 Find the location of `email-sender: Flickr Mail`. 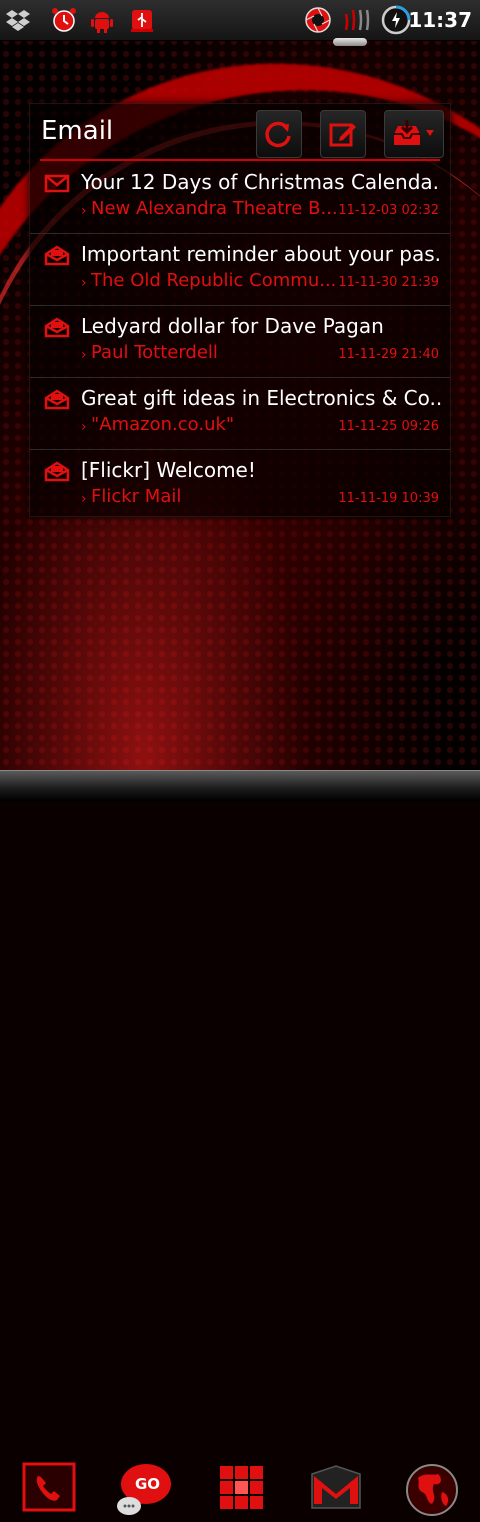

email-sender: Flickr Mail is located at coordinates (136, 496).